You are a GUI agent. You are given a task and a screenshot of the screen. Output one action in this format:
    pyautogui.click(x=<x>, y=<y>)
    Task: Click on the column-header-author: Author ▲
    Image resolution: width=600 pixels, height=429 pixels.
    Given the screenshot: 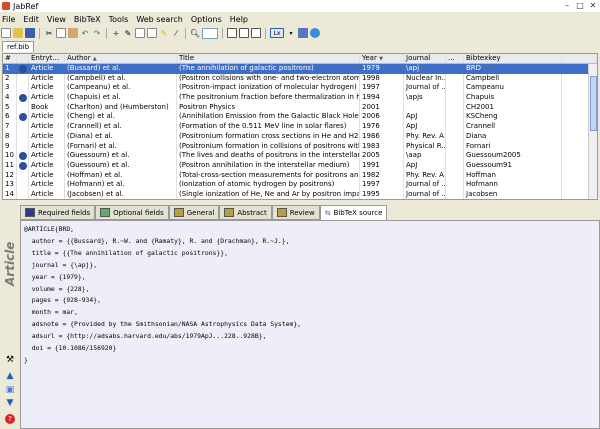 What is the action you would take?
    pyautogui.click(x=121, y=58)
    